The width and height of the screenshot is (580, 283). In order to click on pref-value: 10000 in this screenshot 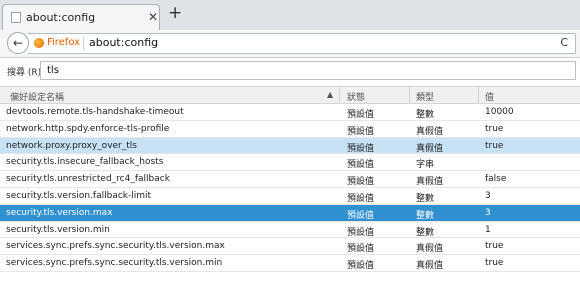, I will do `click(499, 112)`.